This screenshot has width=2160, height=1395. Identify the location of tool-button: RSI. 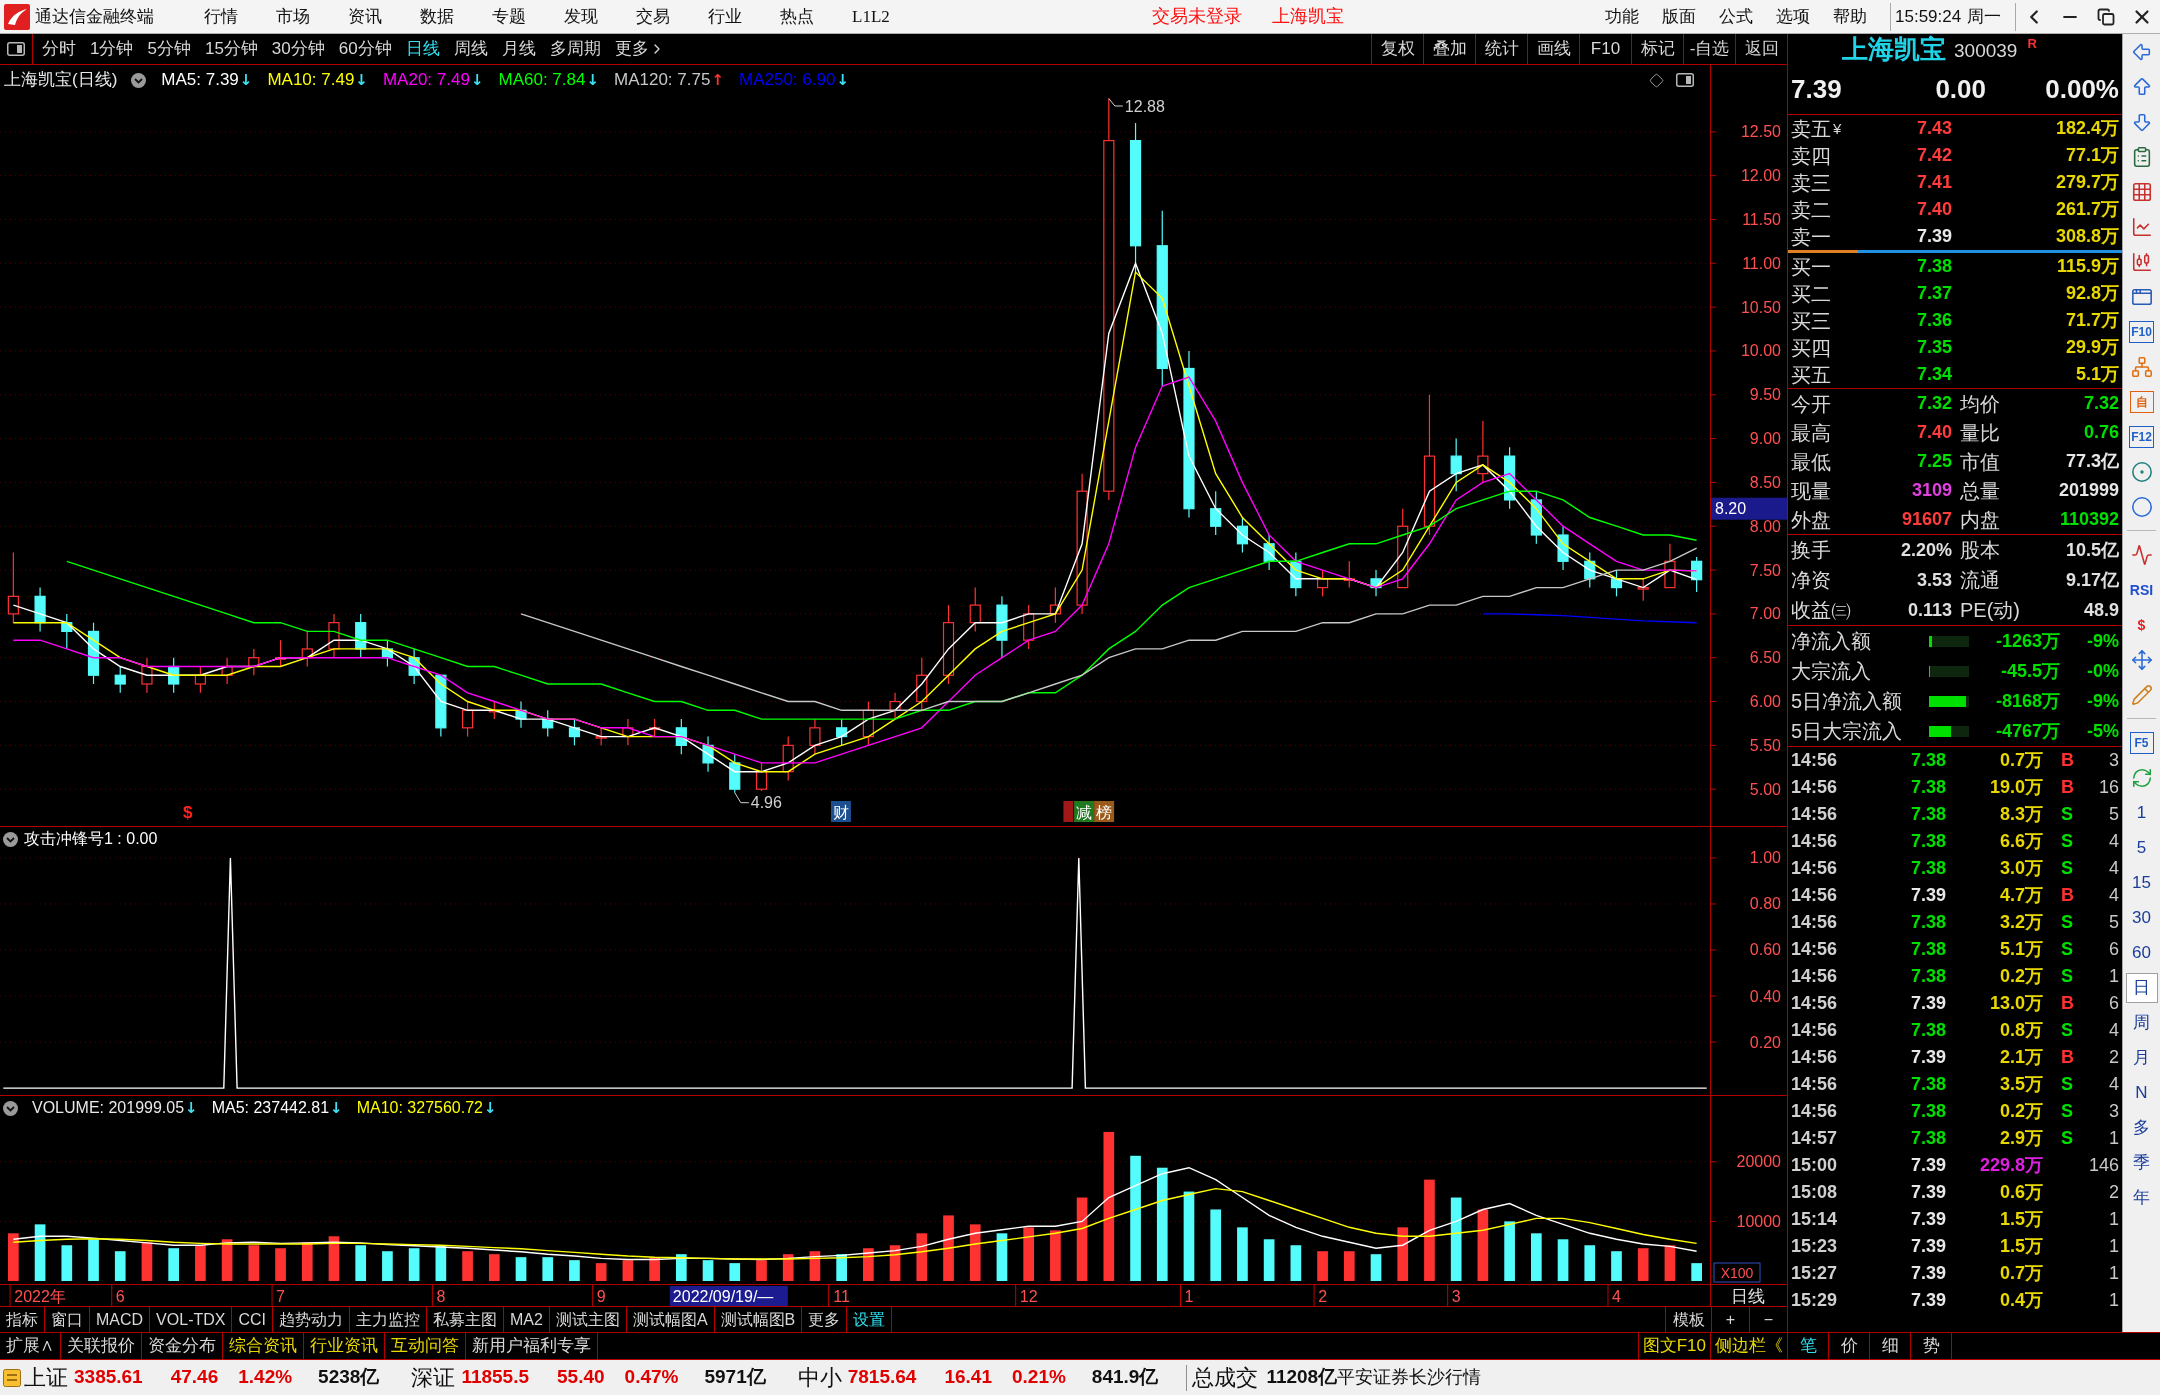
(2141, 589).